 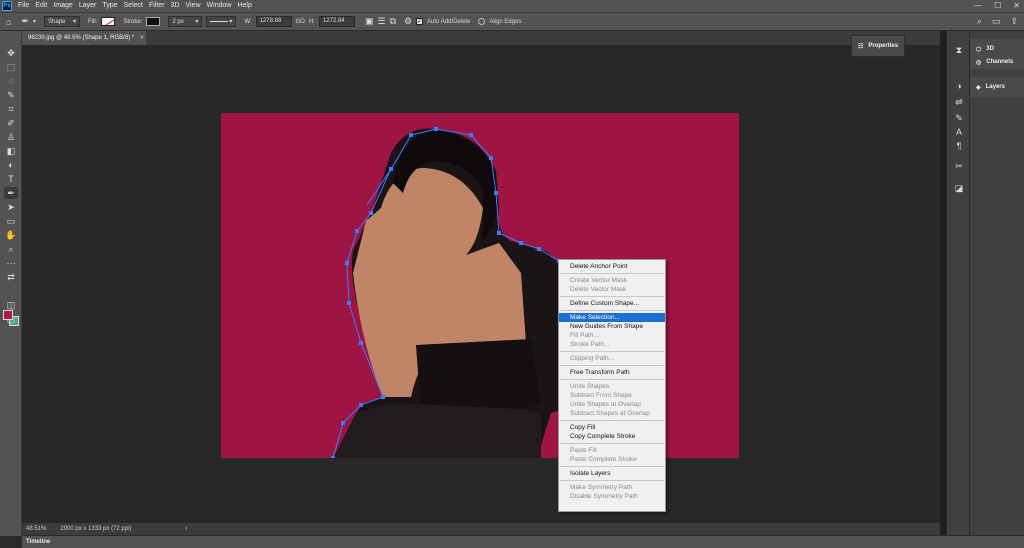 What do you see at coordinates (959, 188) in the screenshot?
I see `libraries-icon: ◪` at bounding box center [959, 188].